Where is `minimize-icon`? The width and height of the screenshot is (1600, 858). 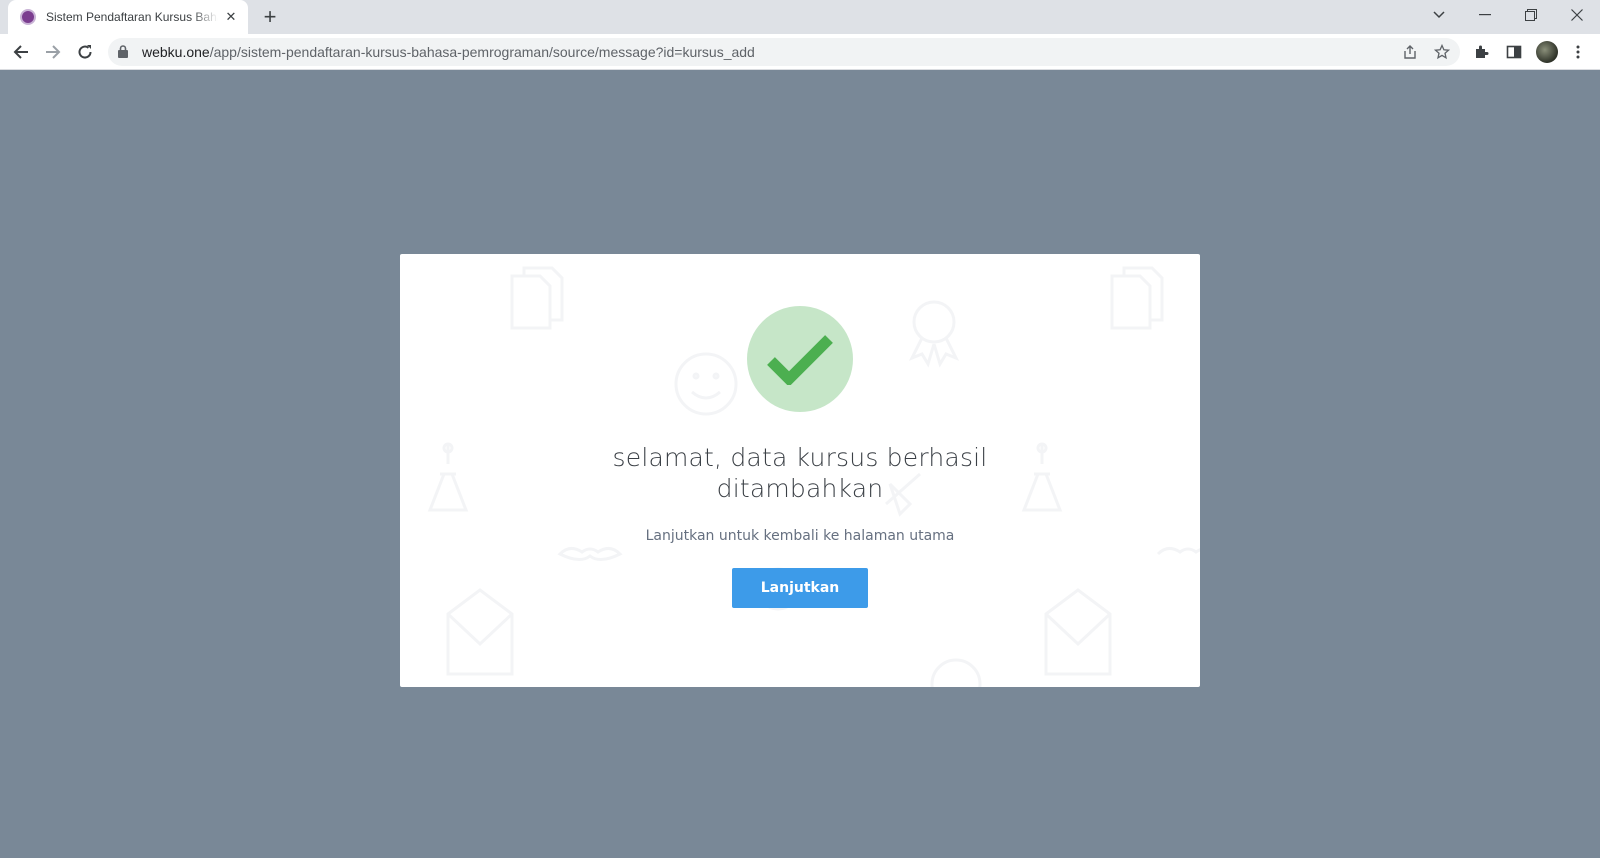 minimize-icon is located at coordinates (1485, 15).